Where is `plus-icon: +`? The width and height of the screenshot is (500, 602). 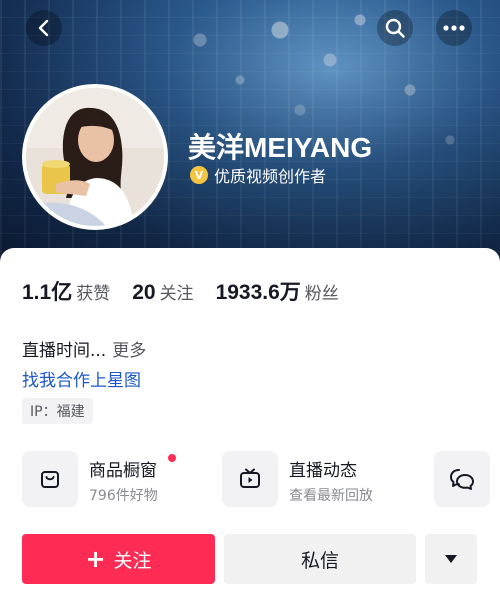
plus-icon: + is located at coordinates (95, 559).